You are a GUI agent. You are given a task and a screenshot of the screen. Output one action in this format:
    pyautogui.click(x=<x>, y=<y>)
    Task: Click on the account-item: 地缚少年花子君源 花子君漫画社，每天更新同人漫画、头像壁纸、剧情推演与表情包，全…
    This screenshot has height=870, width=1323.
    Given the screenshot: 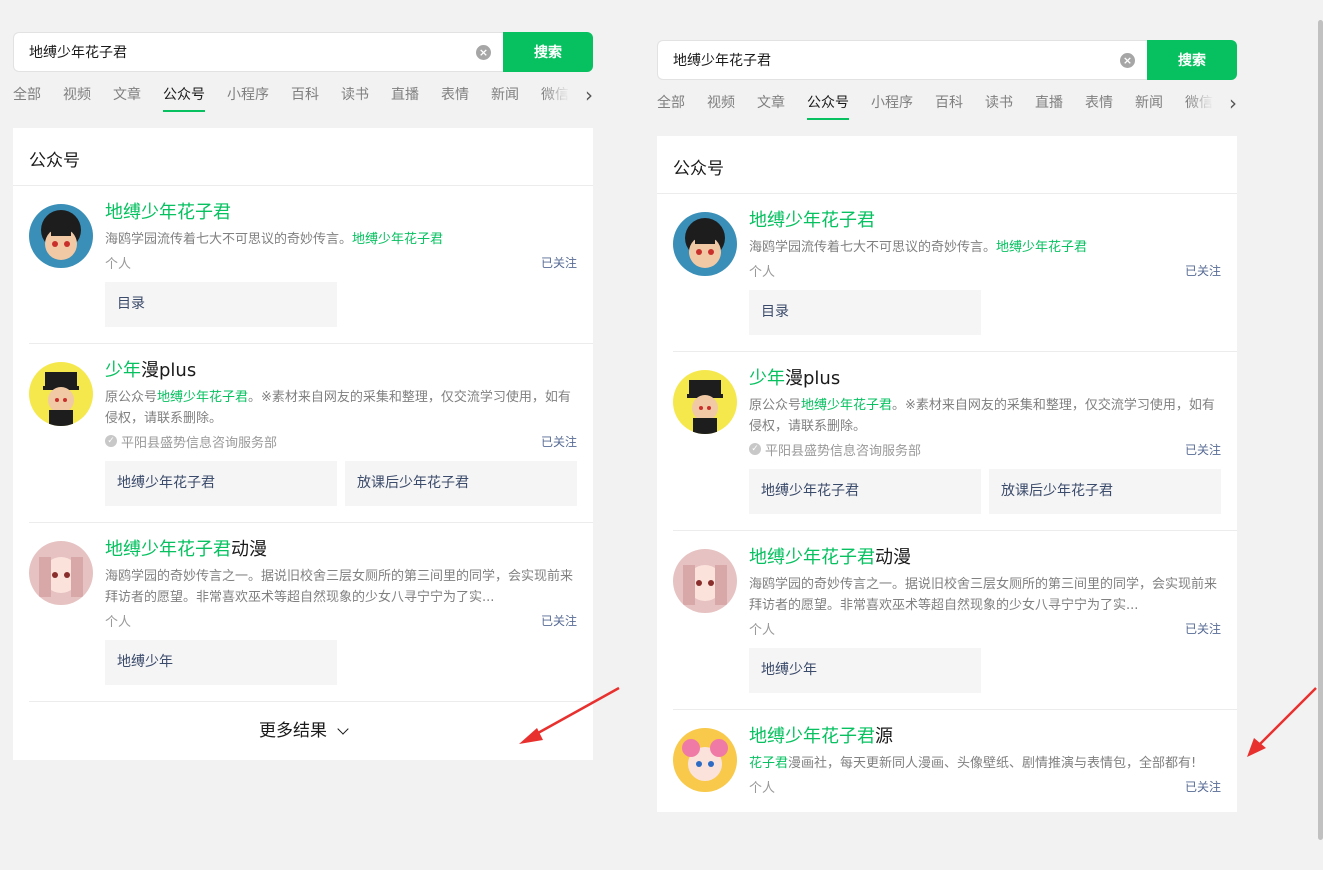 What is the action you would take?
    pyautogui.click(x=955, y=761)
    